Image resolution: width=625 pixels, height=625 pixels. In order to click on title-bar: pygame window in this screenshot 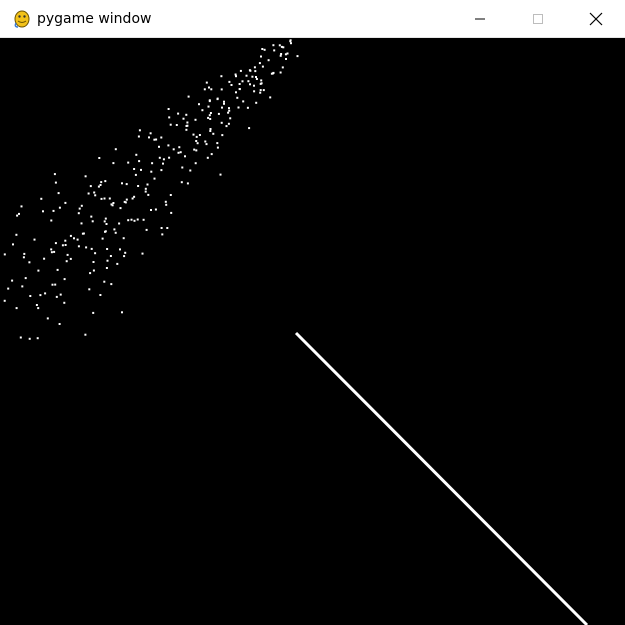, I will do `click(312, 19)`.